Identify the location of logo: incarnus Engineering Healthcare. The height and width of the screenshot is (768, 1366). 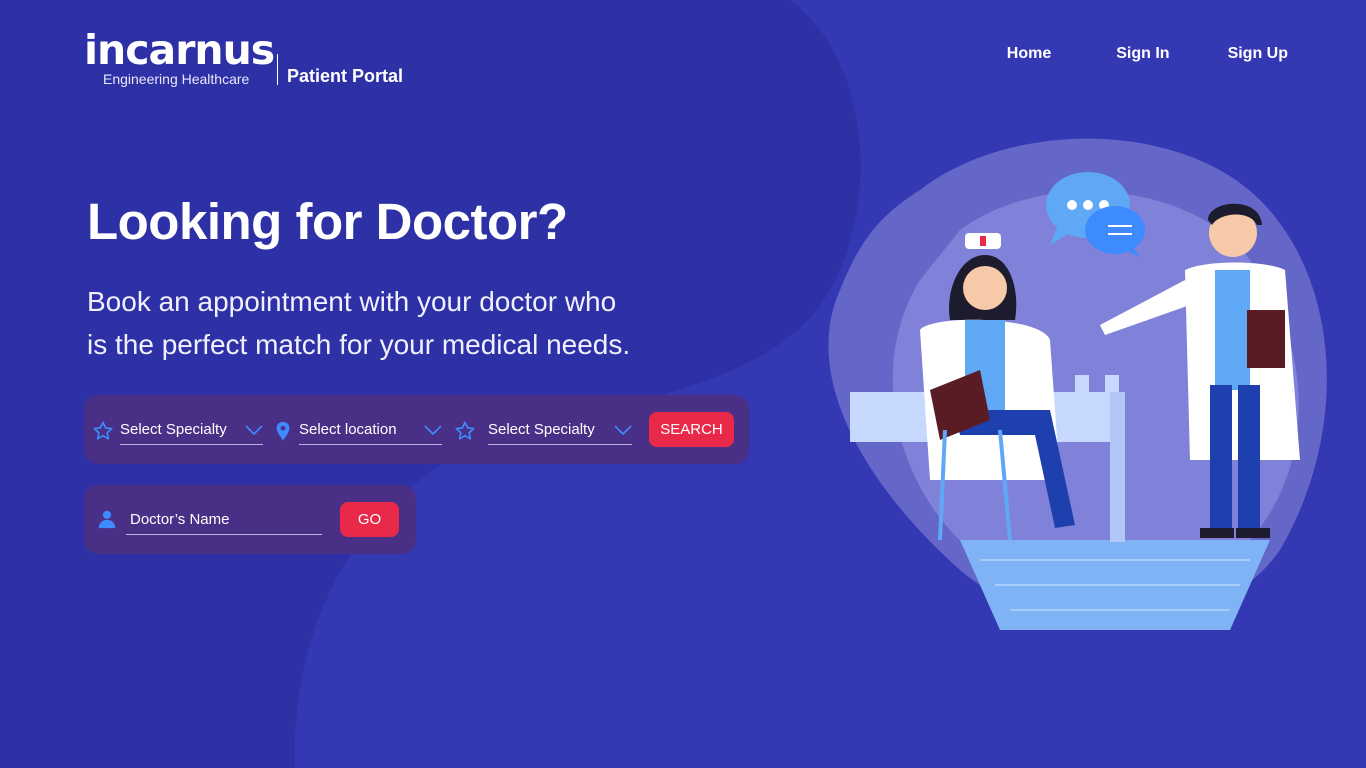
(179, 57).